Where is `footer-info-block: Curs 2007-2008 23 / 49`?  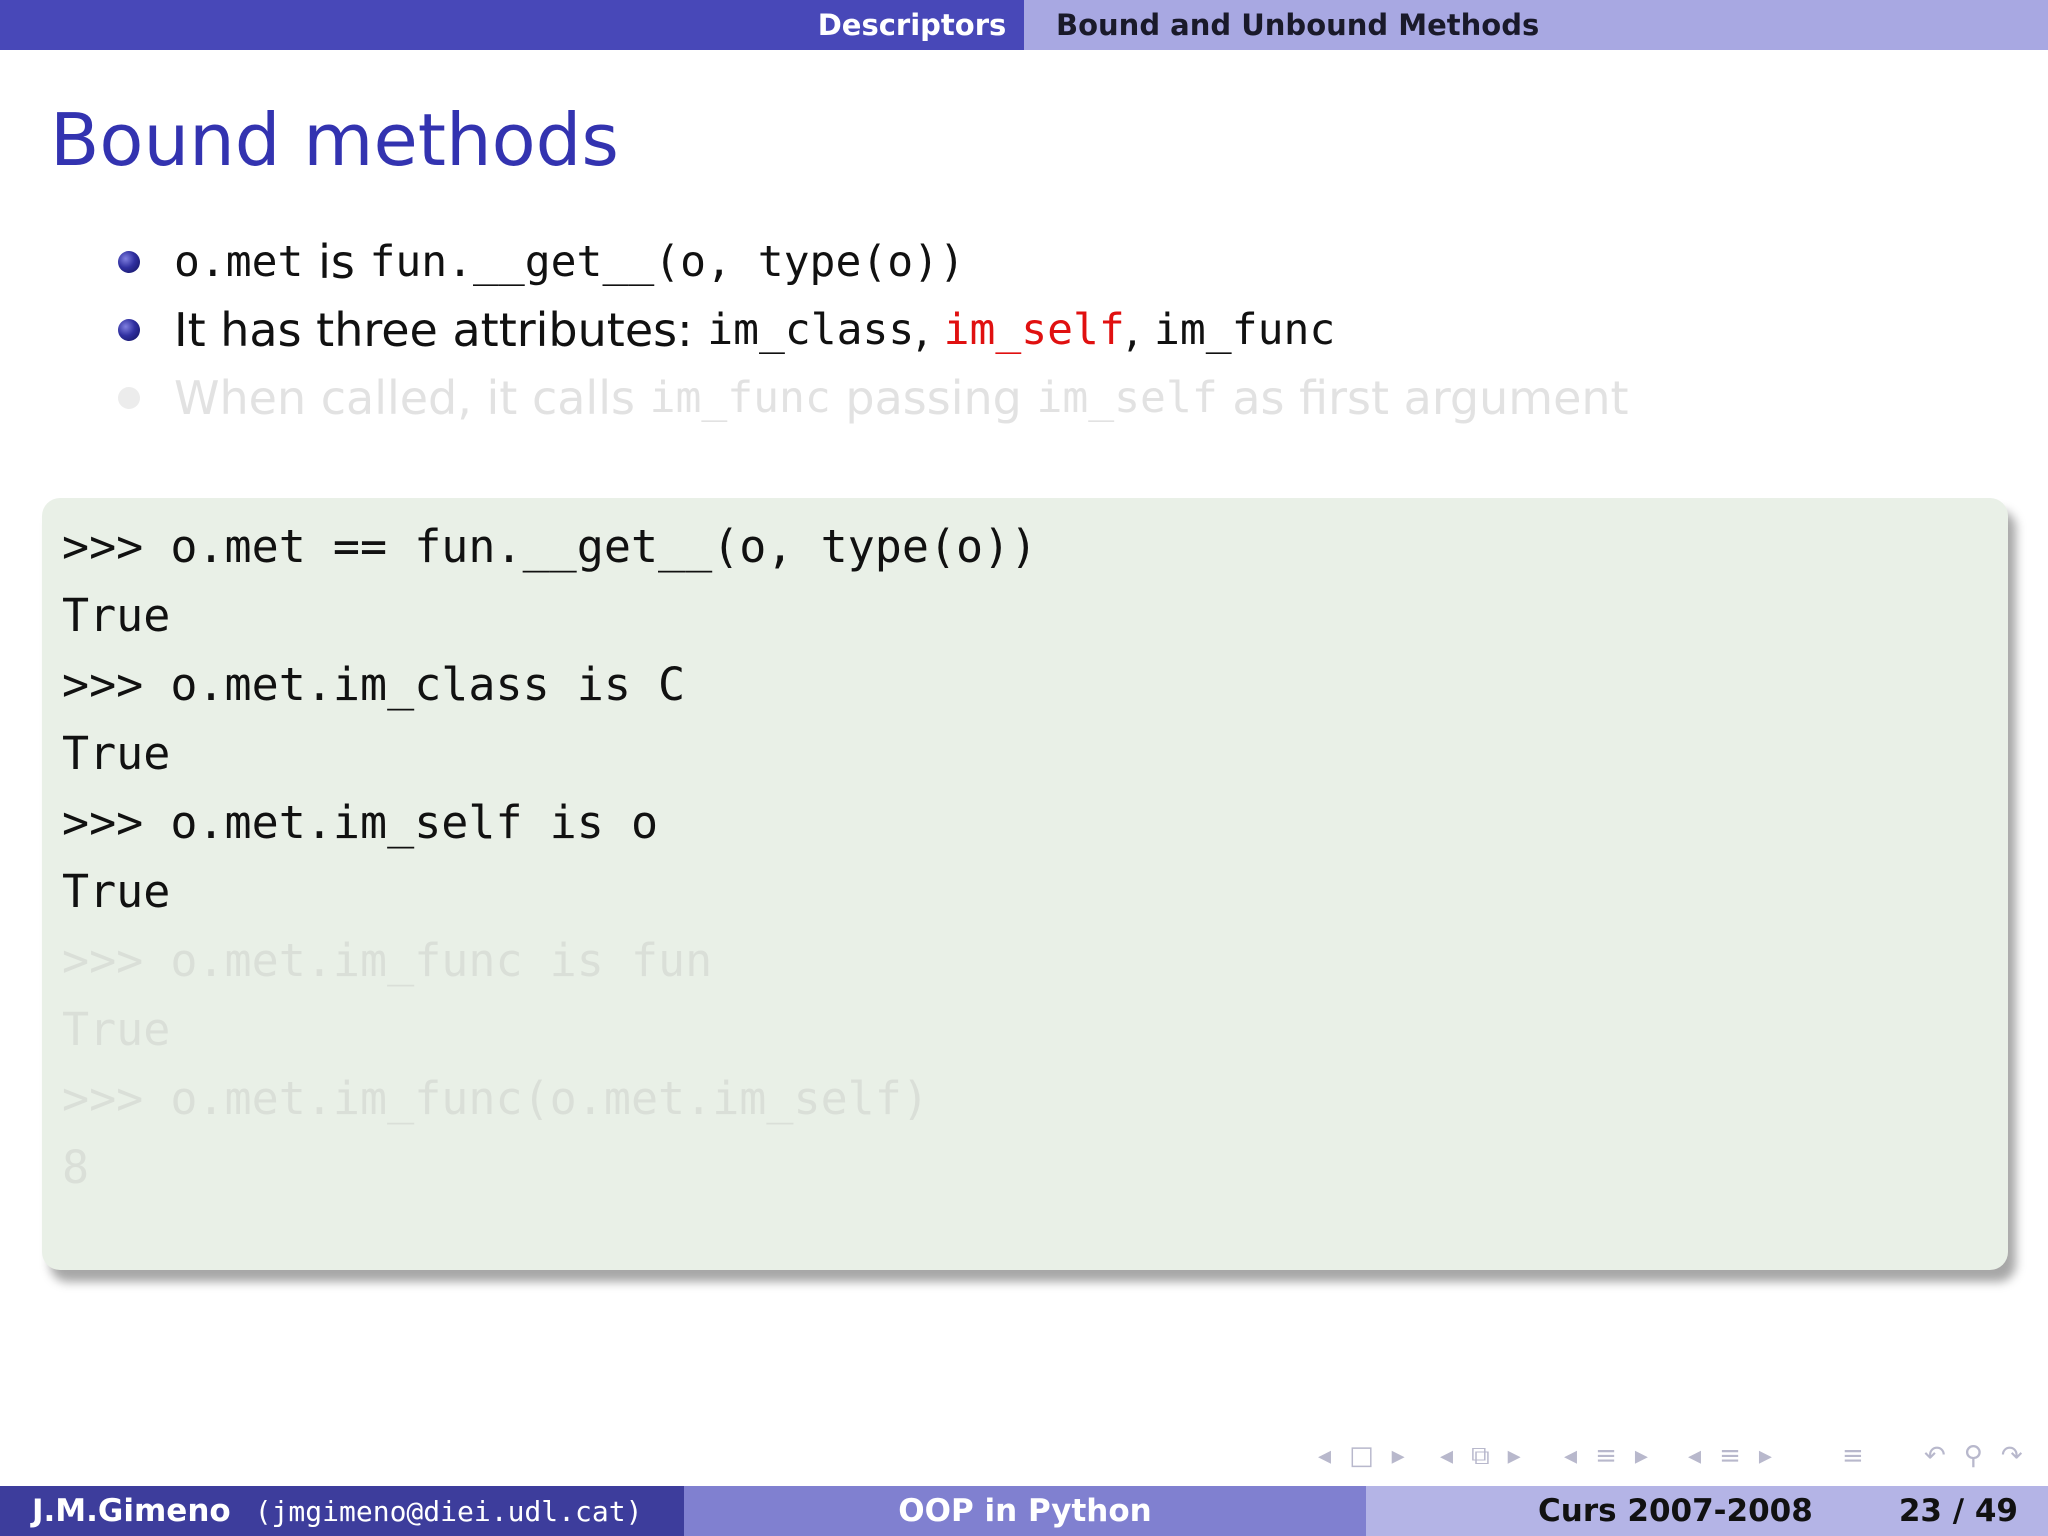 footer-info-block: Curs 2007-2008 23 / 49 is located at coordinates (1707, 1511).